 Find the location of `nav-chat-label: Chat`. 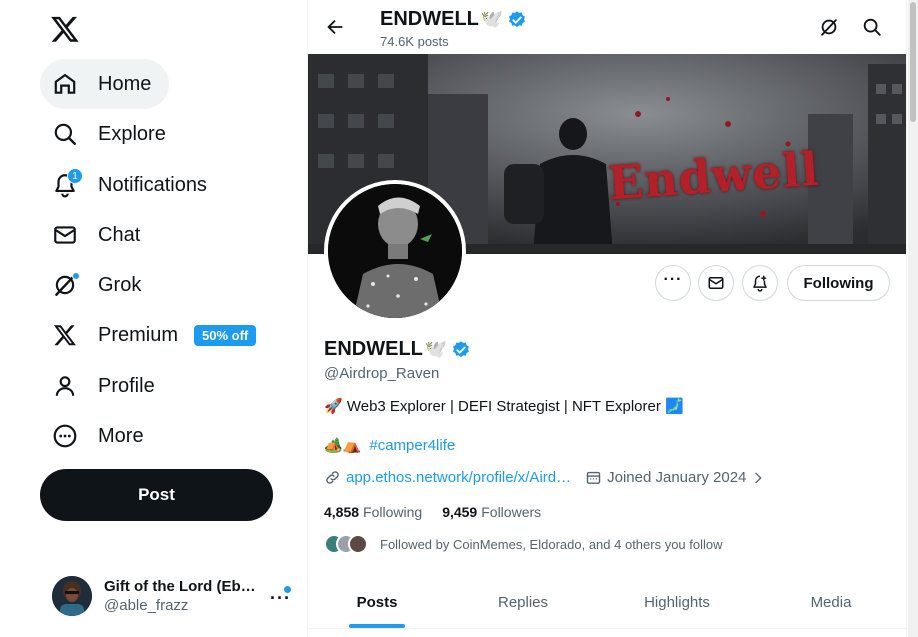

nav-chat-label: Chat is located at coordinates (119, 234).